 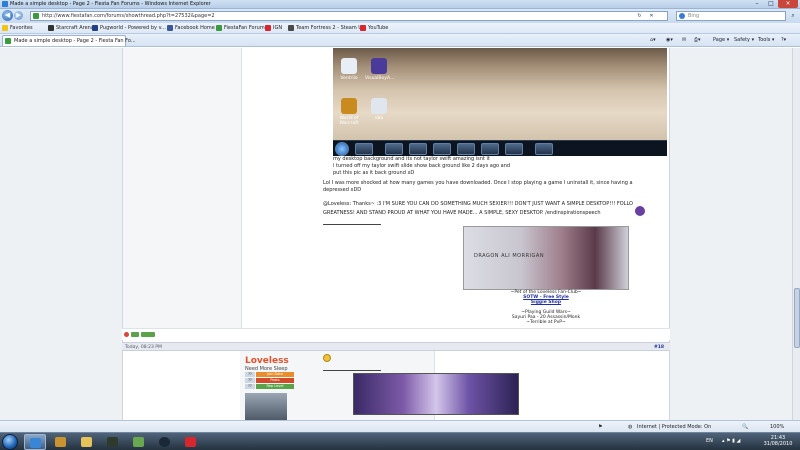 What do you see at coordinates (8, 41) in the screenshot?
I see `site-favicon-icon` at bounding box center [8, 41].